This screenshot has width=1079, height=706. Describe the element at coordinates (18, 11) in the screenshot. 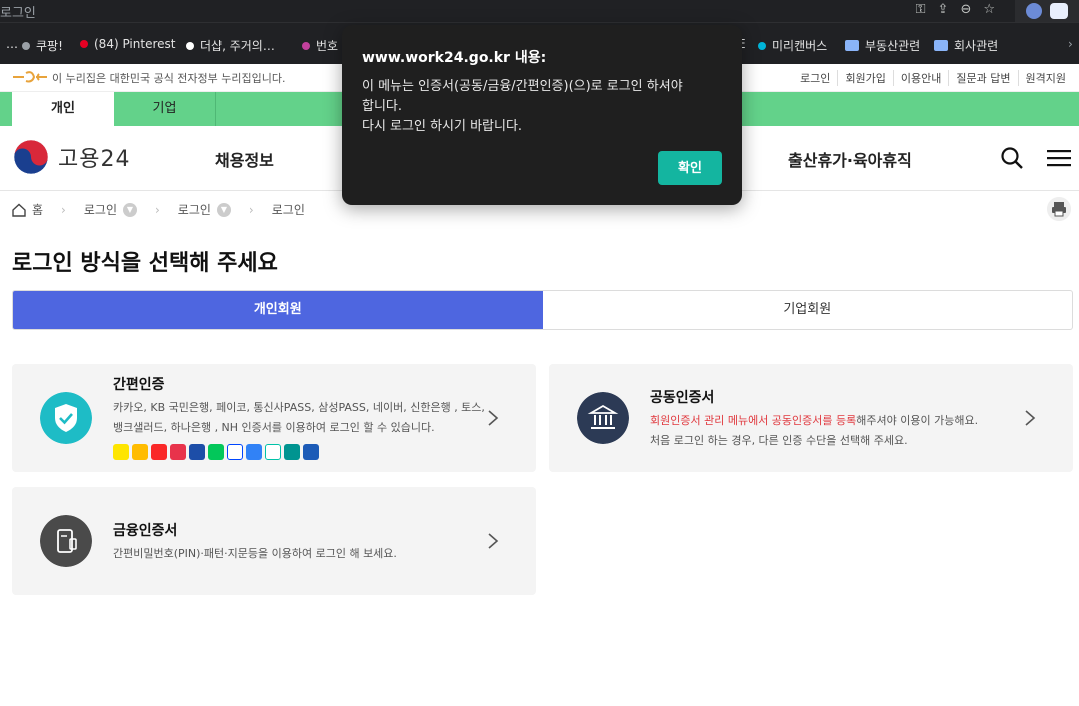

I see `address-text: 로그인` at that location.